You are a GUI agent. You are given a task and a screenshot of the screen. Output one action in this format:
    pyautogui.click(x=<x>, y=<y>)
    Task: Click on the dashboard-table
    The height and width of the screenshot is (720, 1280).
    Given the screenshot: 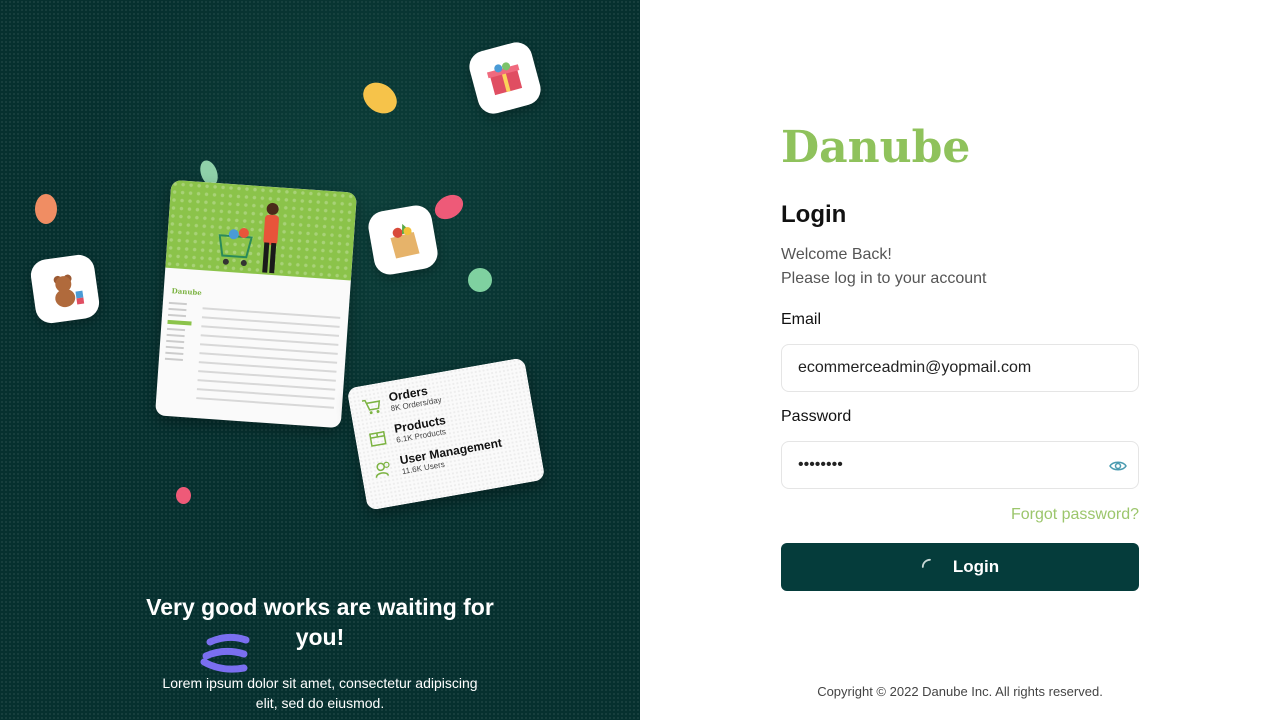 What is the action you would take?
    pyautogui.click(x=268, y=357)
    